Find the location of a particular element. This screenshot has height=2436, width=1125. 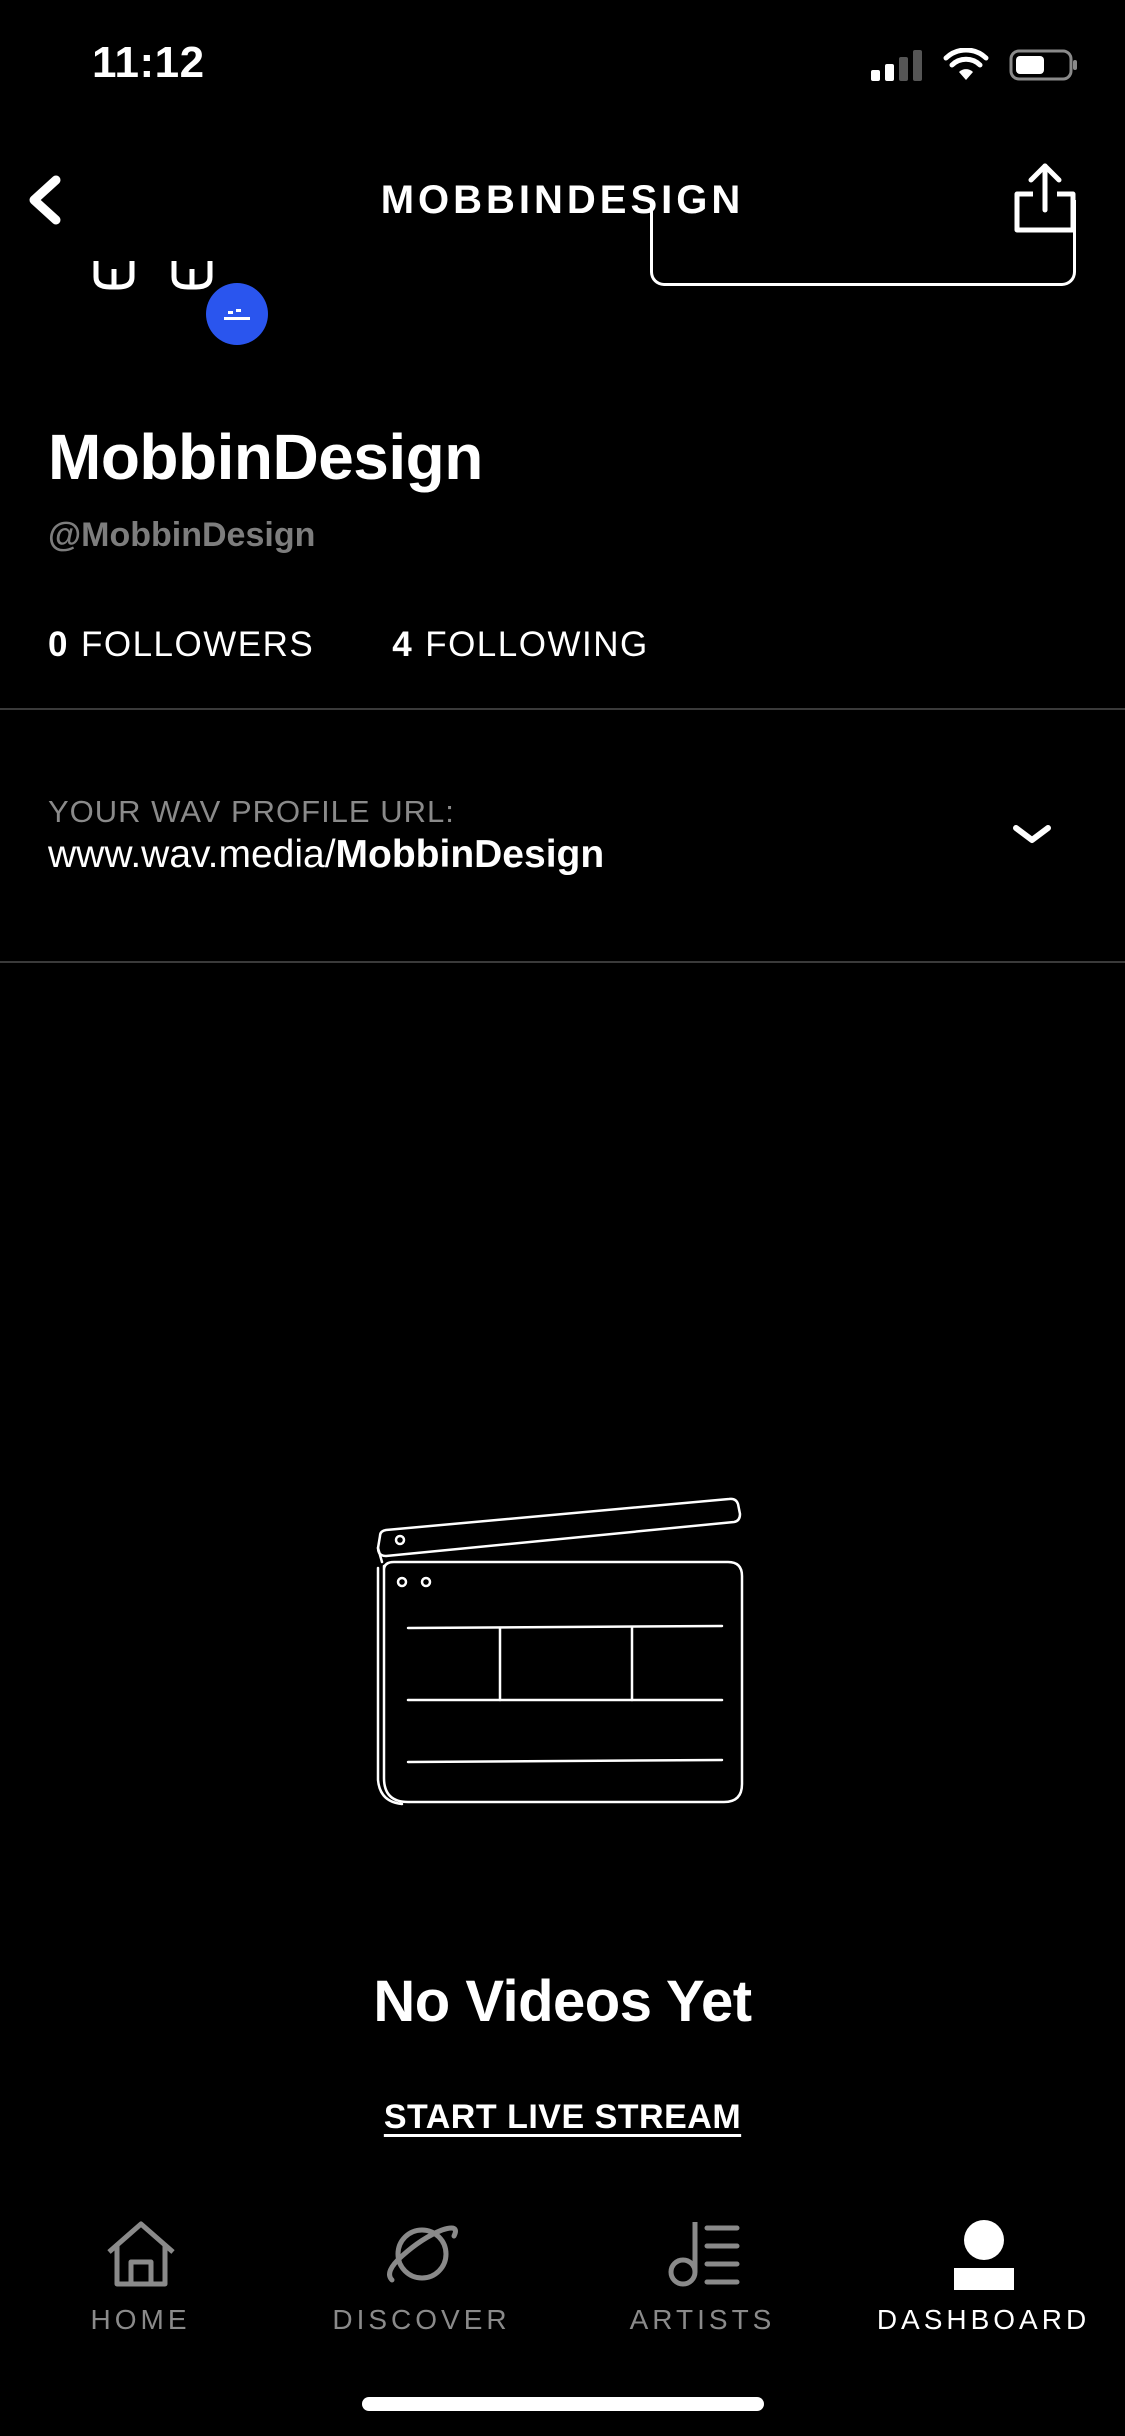

tab-discover: DISCOVER is located at coordinates (421, 2275).